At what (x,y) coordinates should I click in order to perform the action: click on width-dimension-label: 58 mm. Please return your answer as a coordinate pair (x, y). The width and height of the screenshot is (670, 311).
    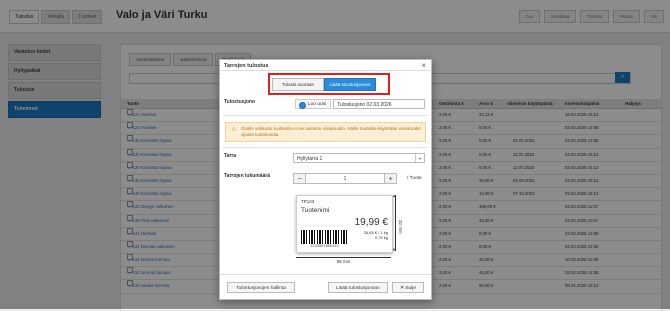
    Looking at the image, I should click on (343, 261).